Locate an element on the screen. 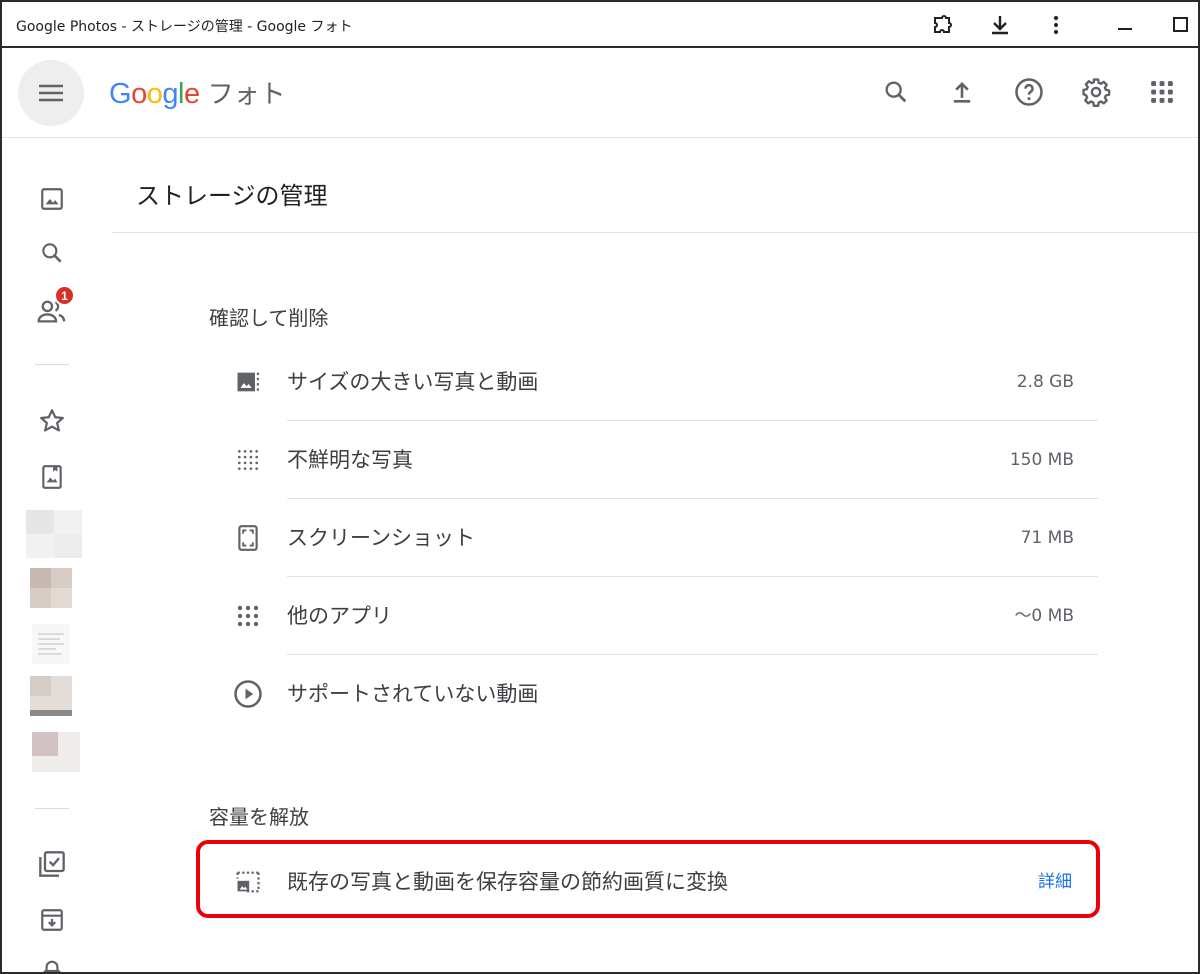 This screenshot has width=1200, height=974. section-heading-free-up: 容量を解放 is located at coordinates (259, 817).